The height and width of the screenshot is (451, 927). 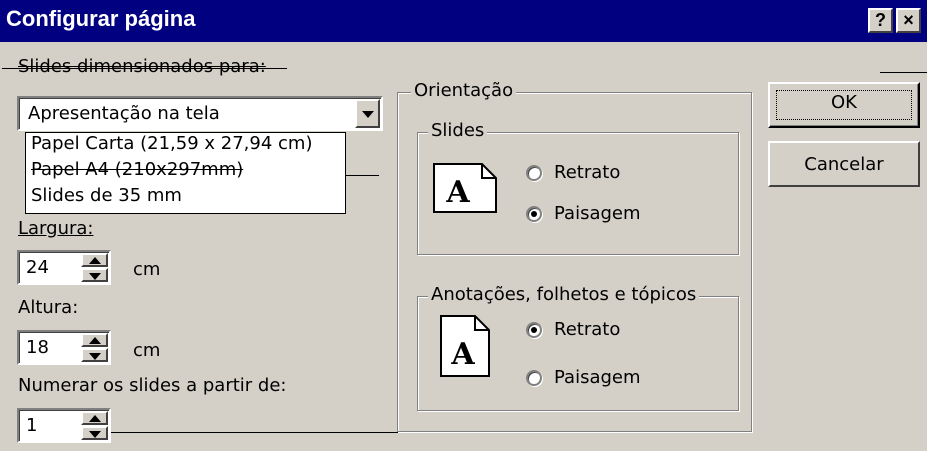 I want to click on numbering-down-button, so click(x=94, y=433).